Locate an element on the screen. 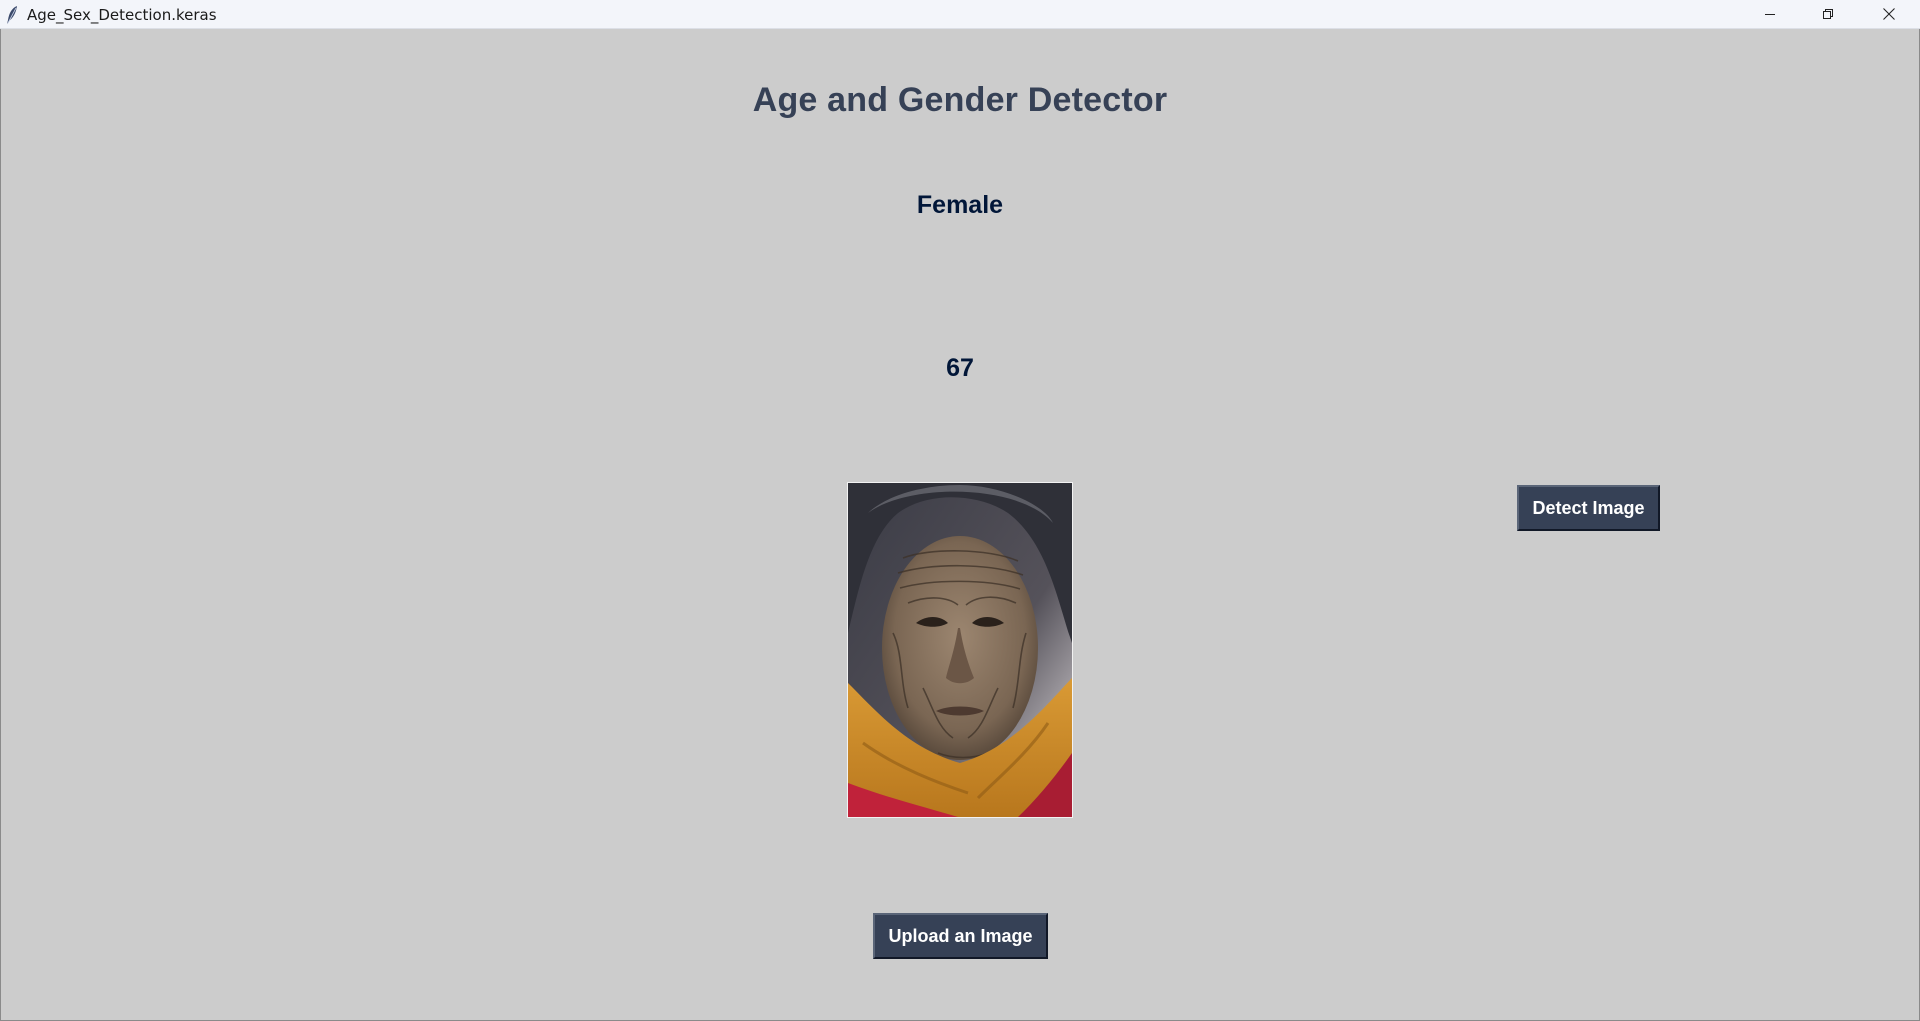 The width and height of the screenshot is (1920, 1021). detect-image-button: Detect Image is located at coordinates (1588, 508).